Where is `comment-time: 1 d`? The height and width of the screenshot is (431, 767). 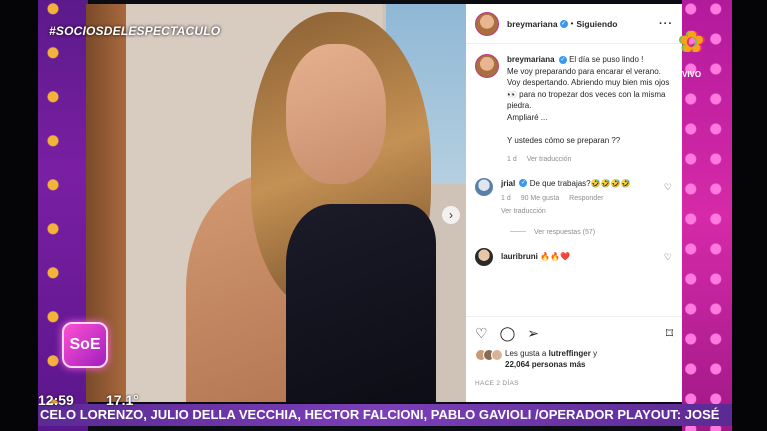
comment-time: 1 d is located at coordinates (506, 198).